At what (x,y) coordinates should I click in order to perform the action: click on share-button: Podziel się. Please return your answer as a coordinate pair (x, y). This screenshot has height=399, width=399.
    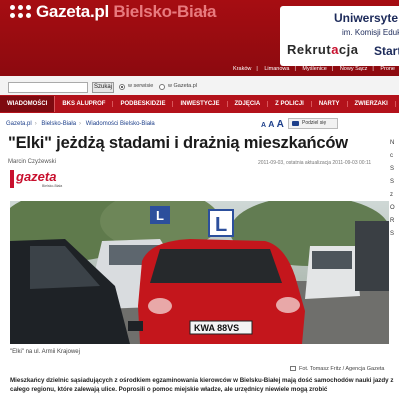
    Looking at the image, I should click on (313, 123).